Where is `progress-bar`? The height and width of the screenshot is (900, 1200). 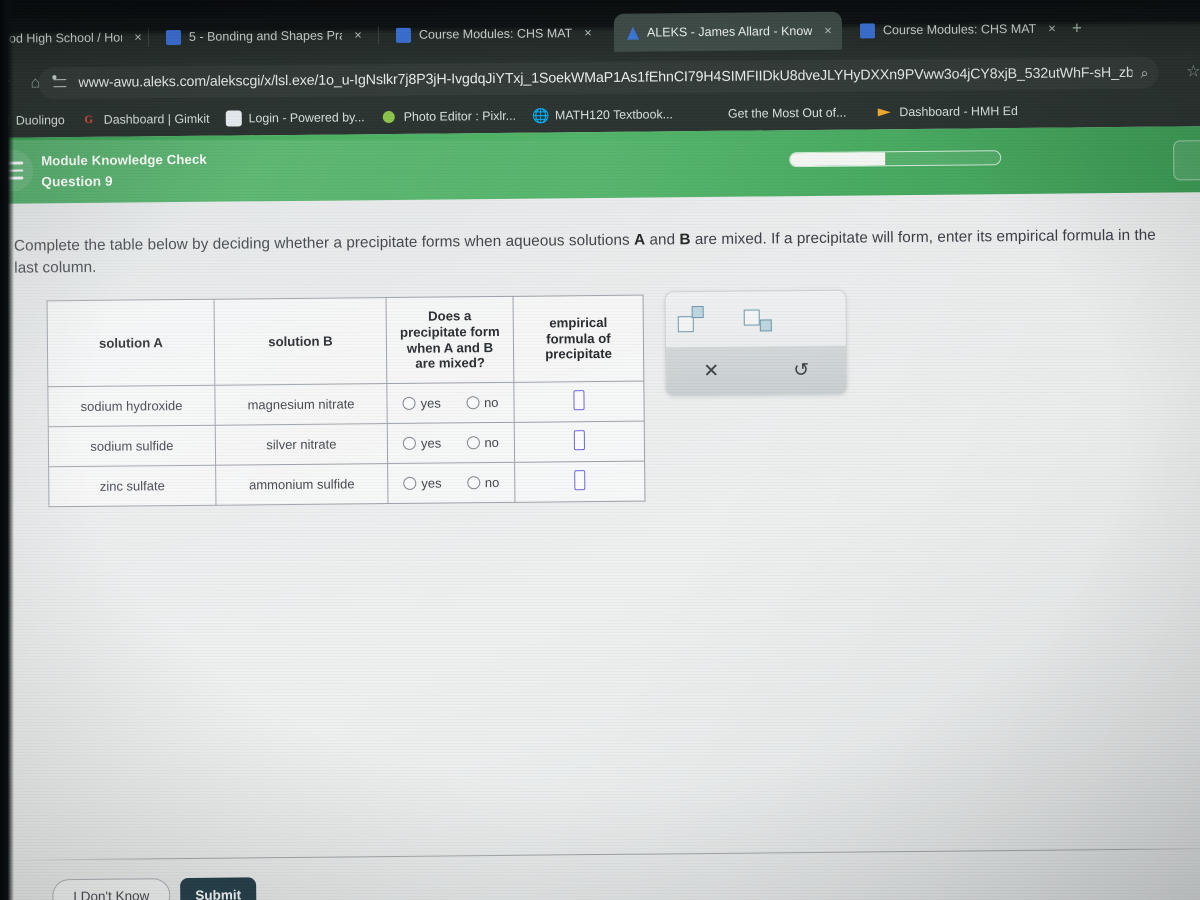
progress-bar is located at coordinates (895, 159).